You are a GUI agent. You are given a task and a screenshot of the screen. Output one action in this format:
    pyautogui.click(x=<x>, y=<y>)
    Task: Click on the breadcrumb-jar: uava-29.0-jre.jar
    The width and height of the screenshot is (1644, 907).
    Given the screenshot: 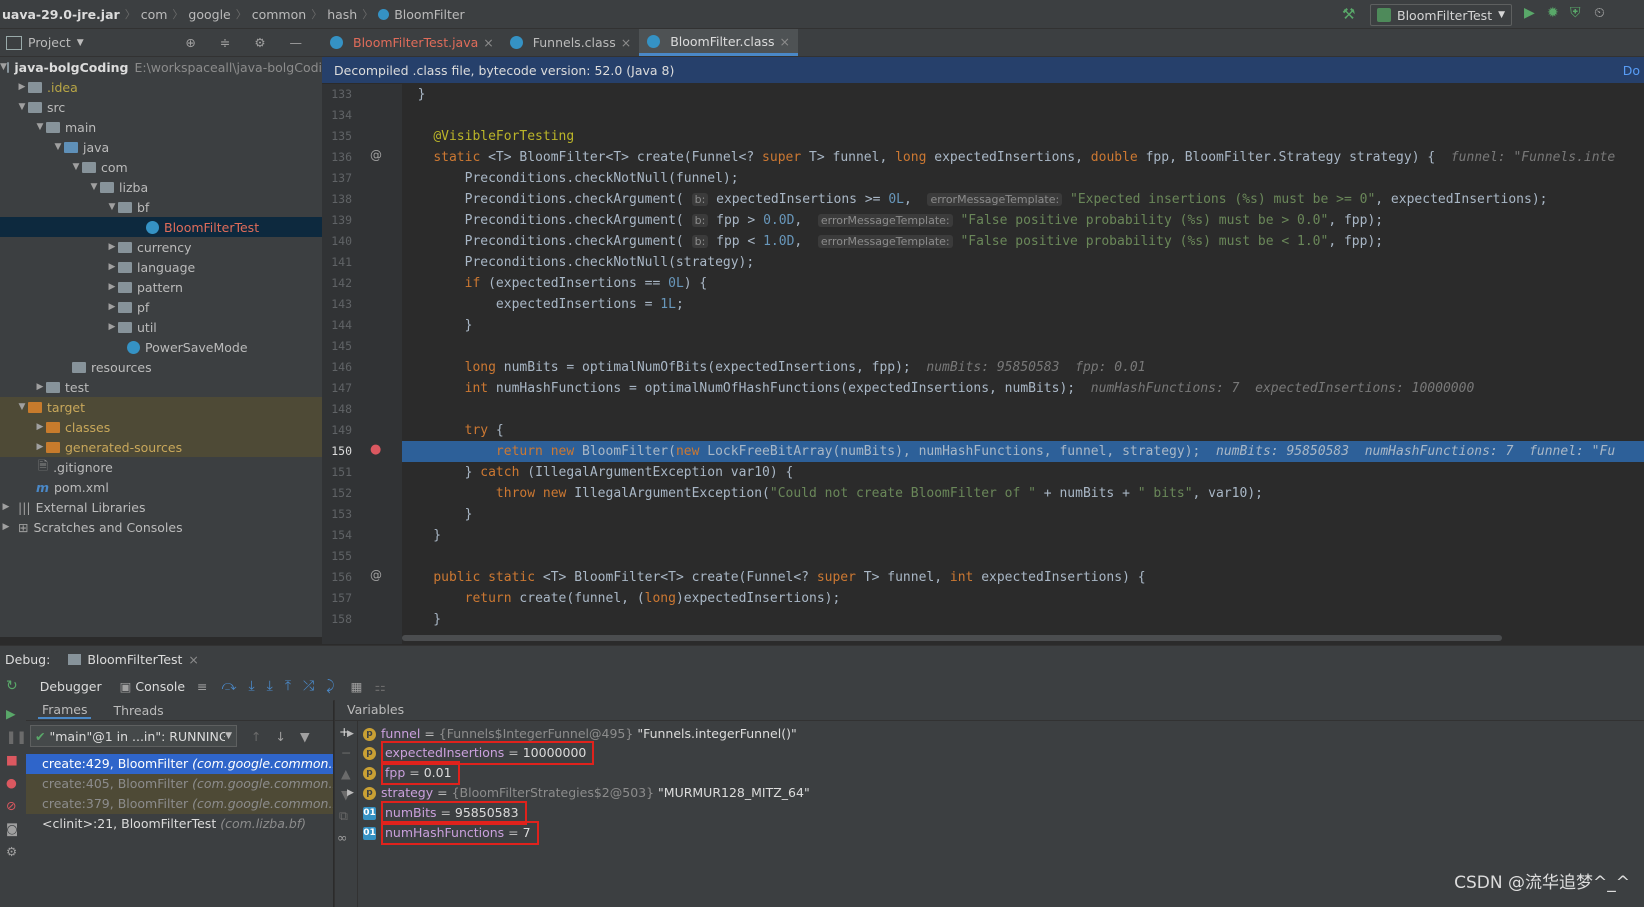 What is the action you would take?
    pyautogui.click(x=61, y=14)
    